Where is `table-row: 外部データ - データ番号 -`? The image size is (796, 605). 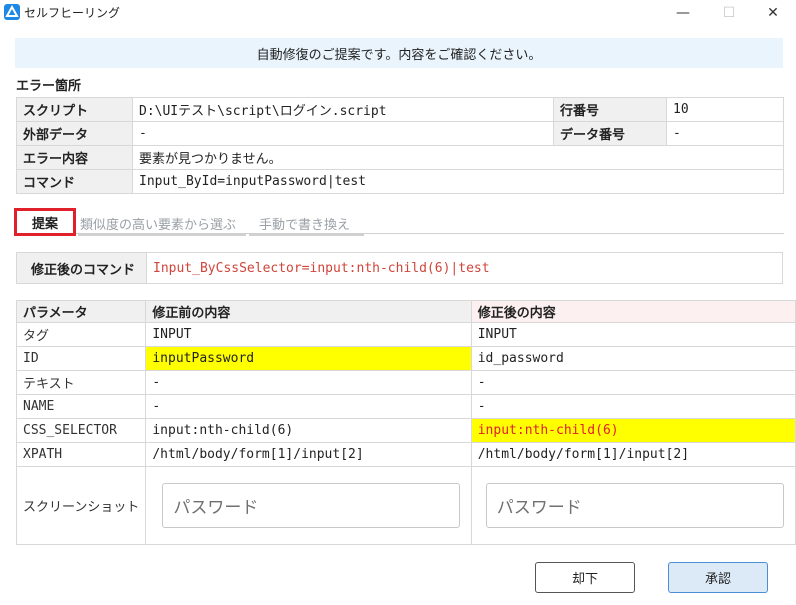 table-row: 外部データ - データ番号 - is located at coordinates (400, 133).